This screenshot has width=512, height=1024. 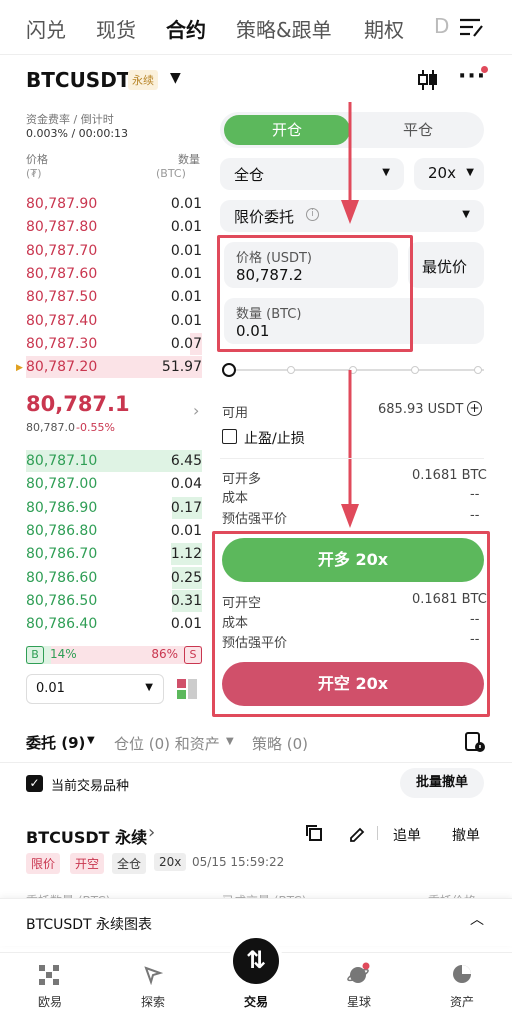 I want to click on book-price: 80,787.90, so click(x=62, y=204).